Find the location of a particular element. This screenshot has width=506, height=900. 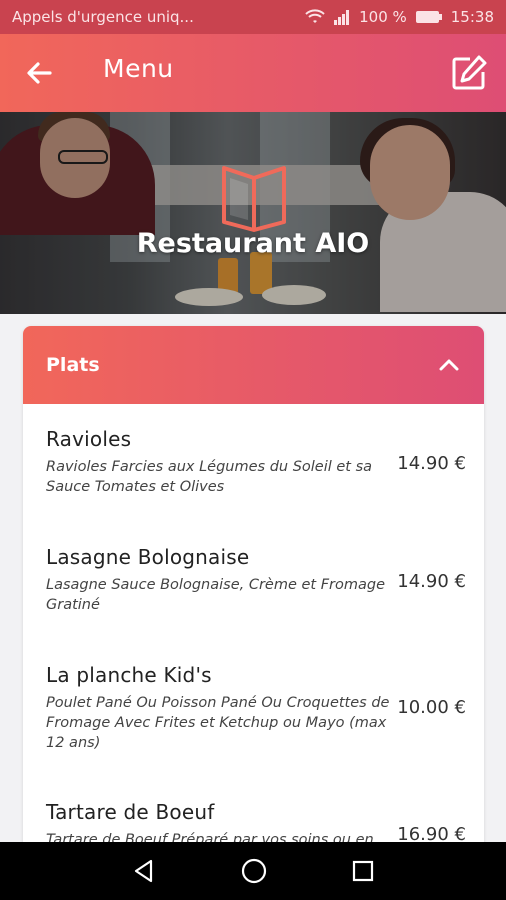

system-nav-bar is located at coordinates (253, 871).